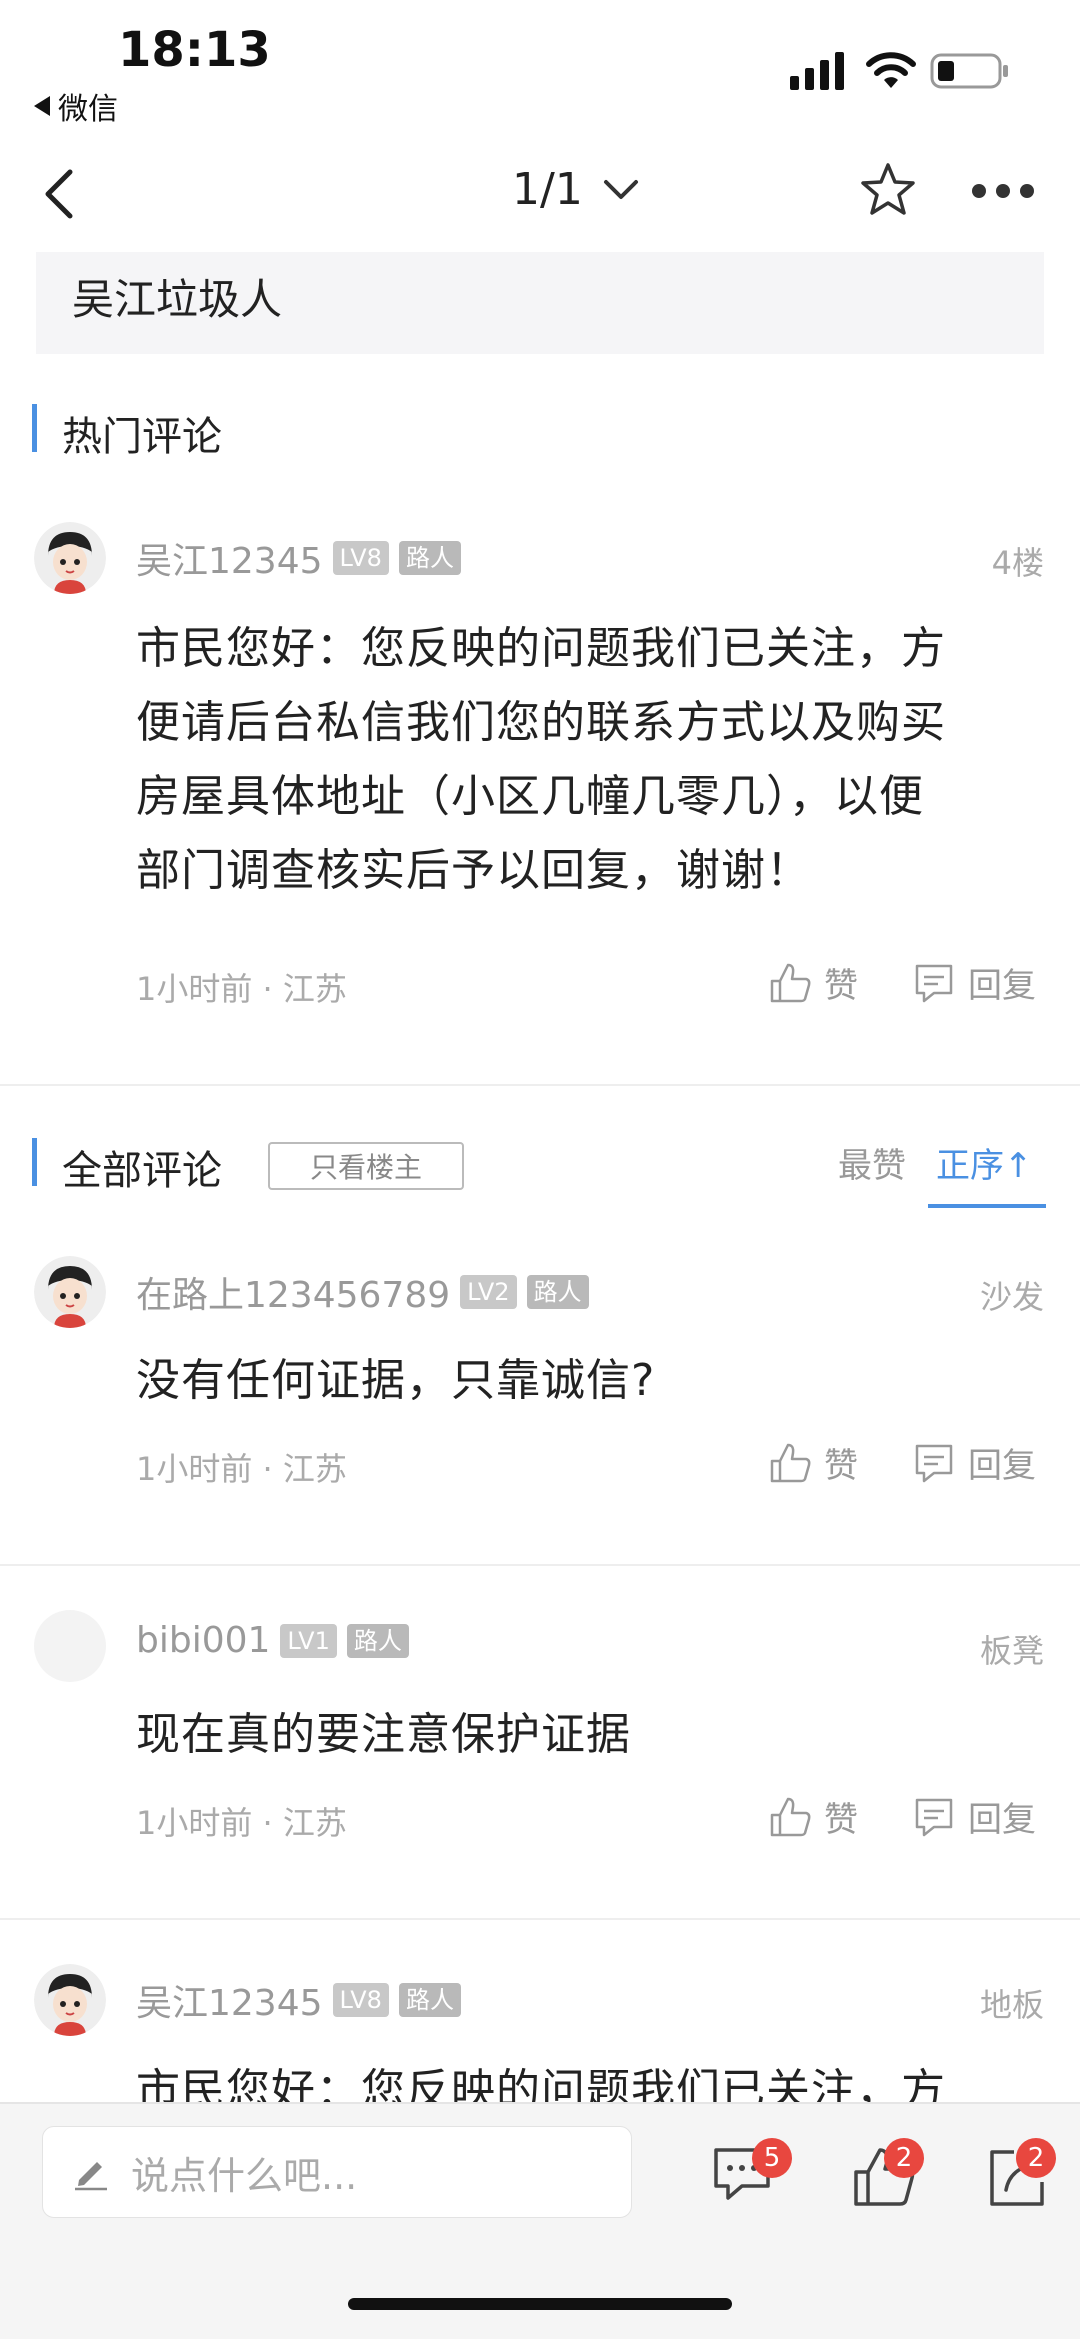 The height and width of the screenshot is (2339, 1080). Describe the element at coordinates (142, 437) in the screenshot. I see `hot-comments-title: 热门评论` at that location.